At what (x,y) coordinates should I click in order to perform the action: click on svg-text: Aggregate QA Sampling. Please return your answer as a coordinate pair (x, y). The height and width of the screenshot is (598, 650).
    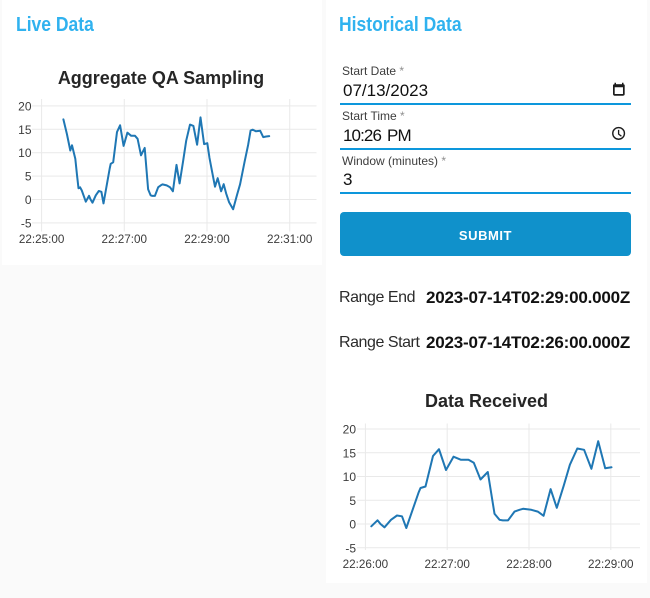
    Looking at the image, I should click on (161, 78).